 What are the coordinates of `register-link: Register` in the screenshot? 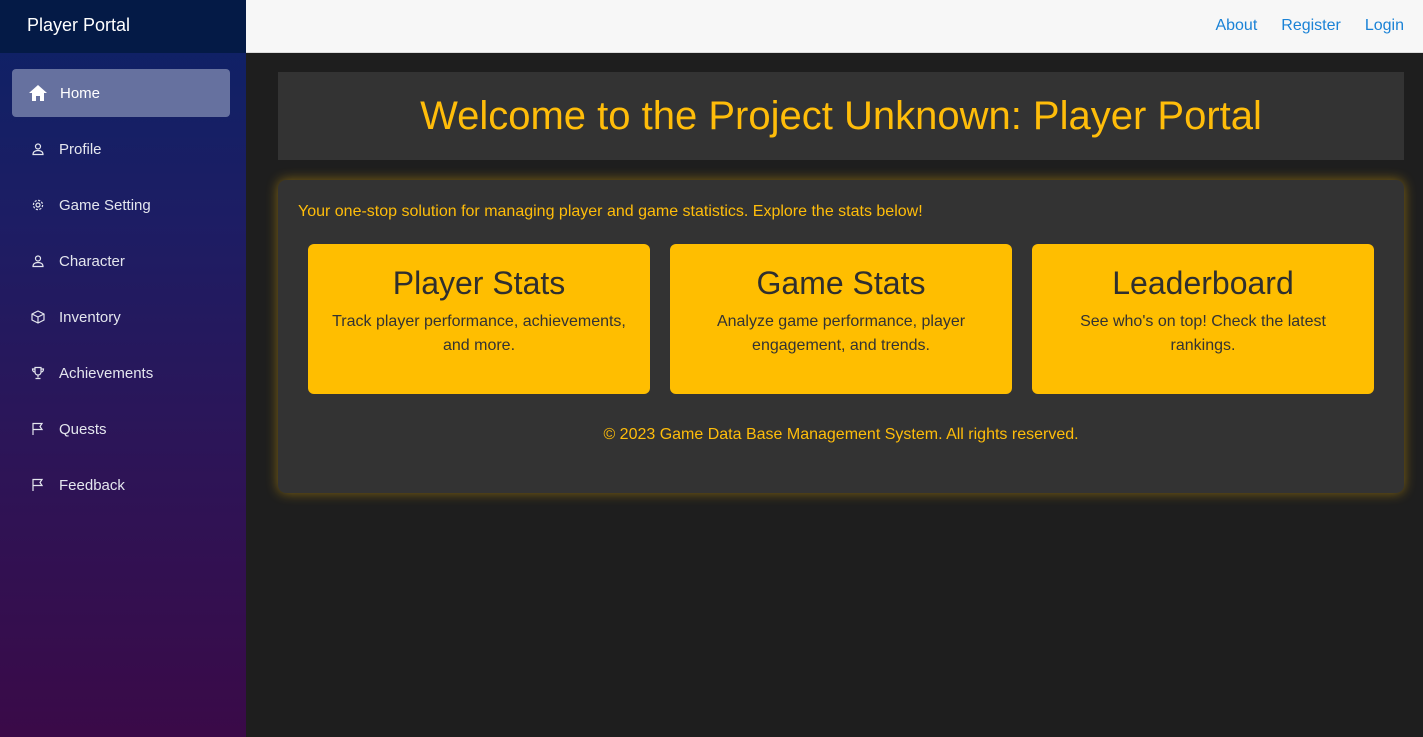 It's located at (1311, 26).